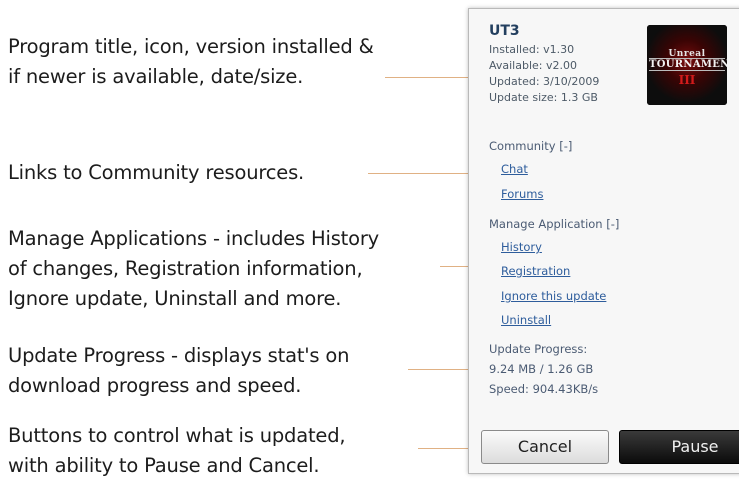 Image resolution: width=739 pixels, height=481 pixels. I want to click on pause-button: Pause, so click(679, 447).